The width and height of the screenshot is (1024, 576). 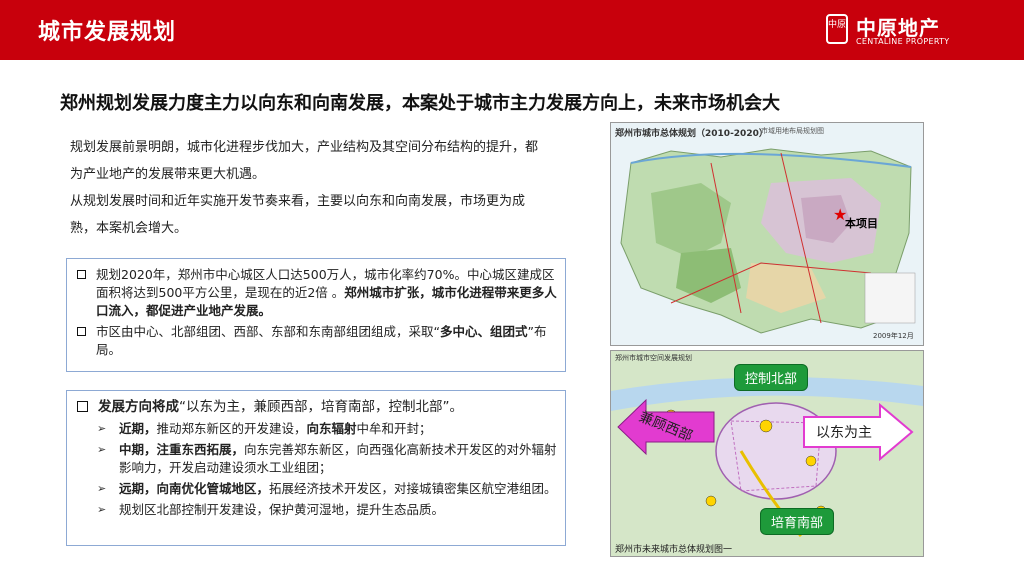 I want to click on logo-mark-icon: 中原, so click(x=837, y=29).